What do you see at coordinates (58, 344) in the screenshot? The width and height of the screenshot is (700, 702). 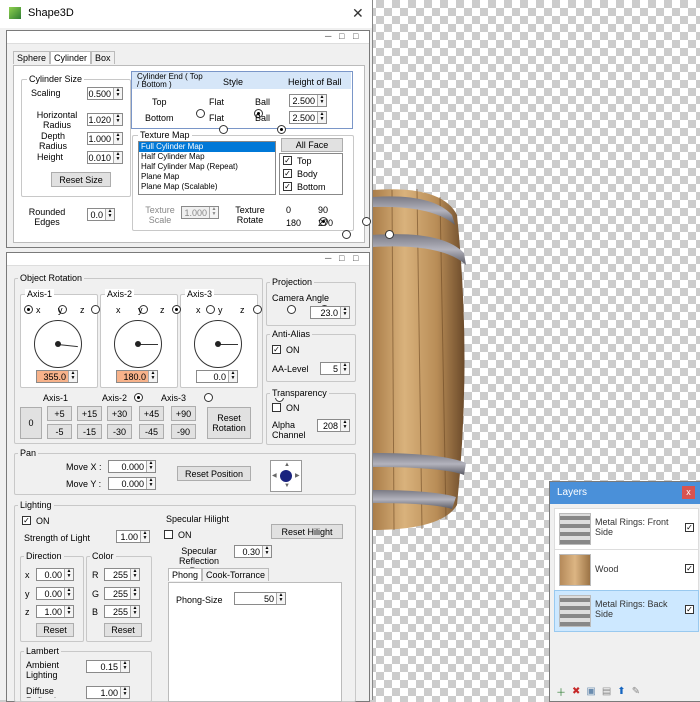 I see `axis1-dial` at bounding box center [58, 344].